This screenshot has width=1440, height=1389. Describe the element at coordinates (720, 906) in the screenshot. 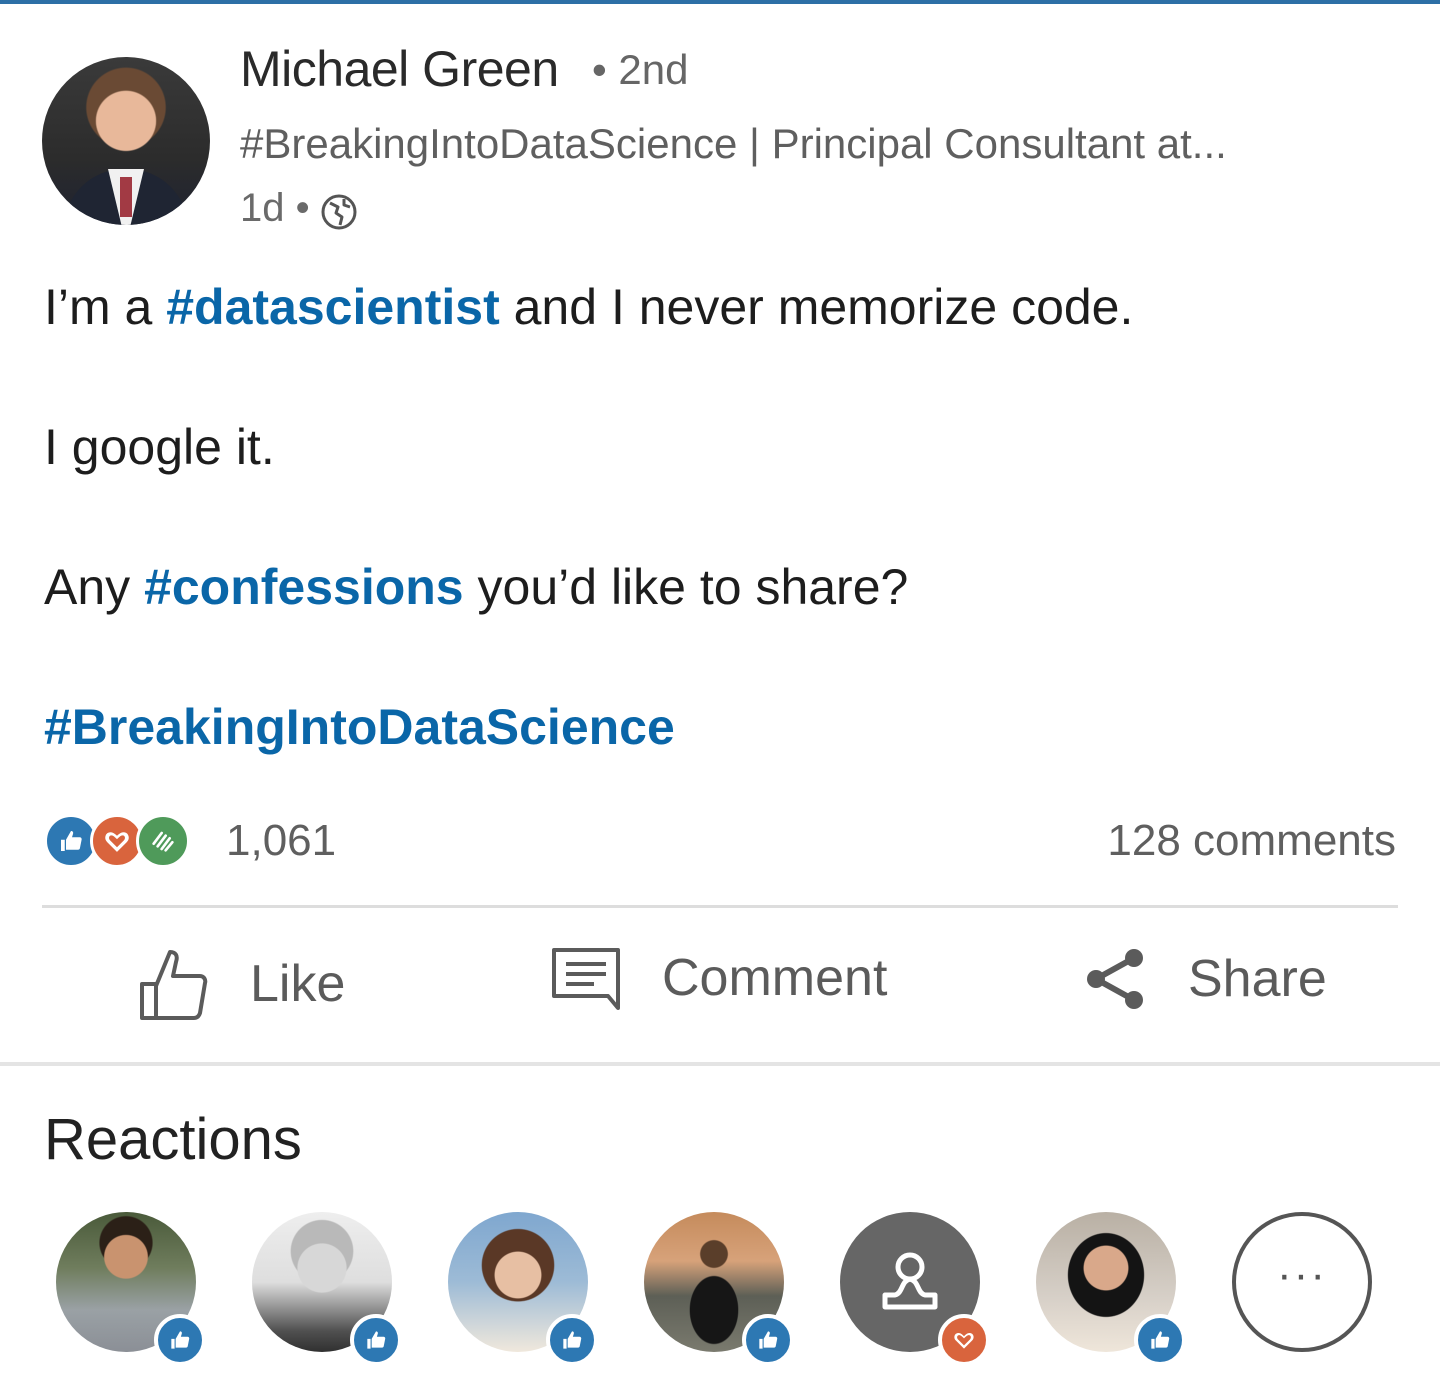

I see `divider` at that location.